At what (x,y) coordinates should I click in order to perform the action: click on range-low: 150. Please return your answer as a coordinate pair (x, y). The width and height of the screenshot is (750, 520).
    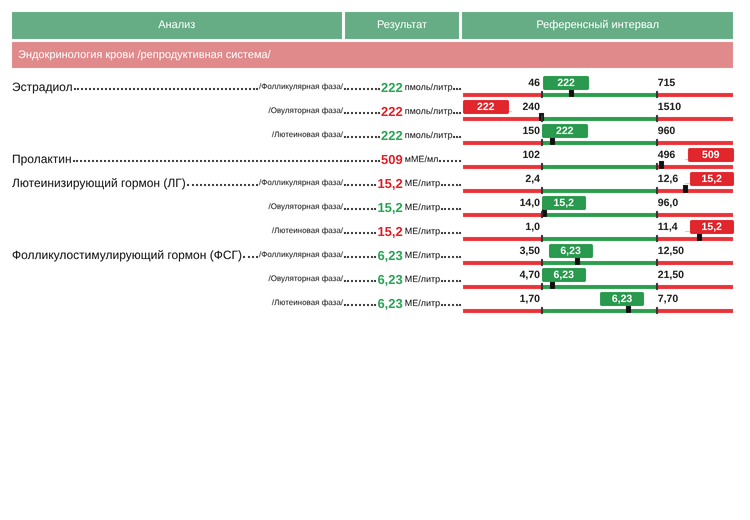
    Looking at the image, I should click on (531, 131).